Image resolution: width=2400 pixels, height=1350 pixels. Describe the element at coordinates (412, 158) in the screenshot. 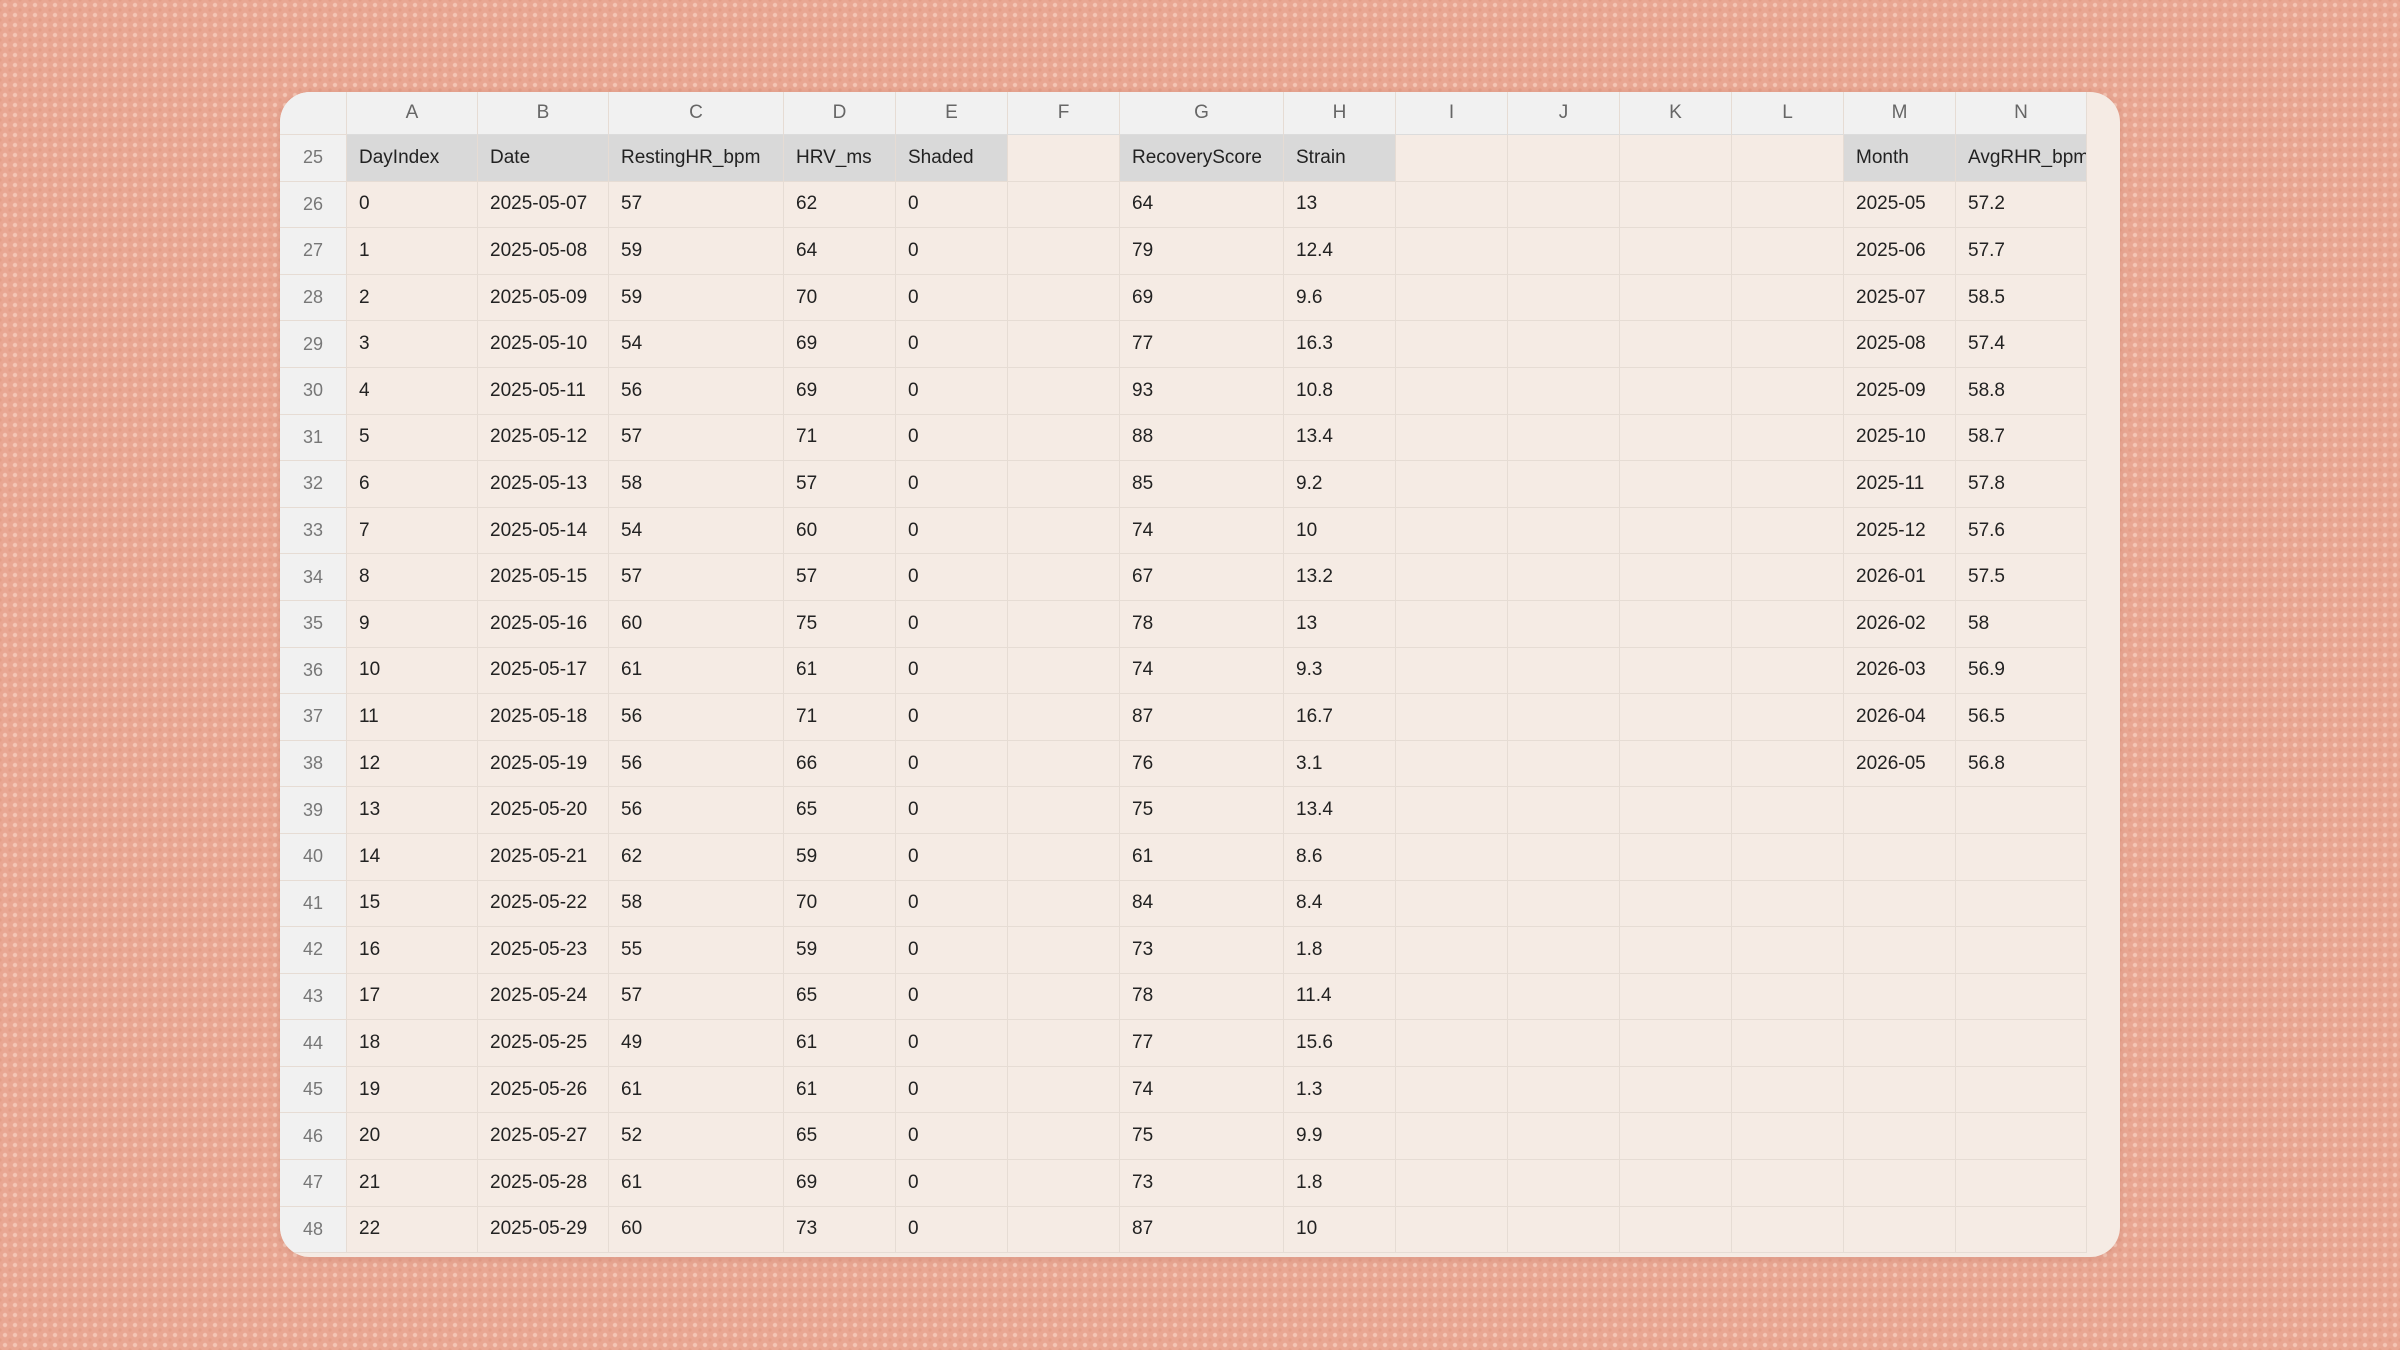

I see `header-cell-a: DayIndex` at that location.